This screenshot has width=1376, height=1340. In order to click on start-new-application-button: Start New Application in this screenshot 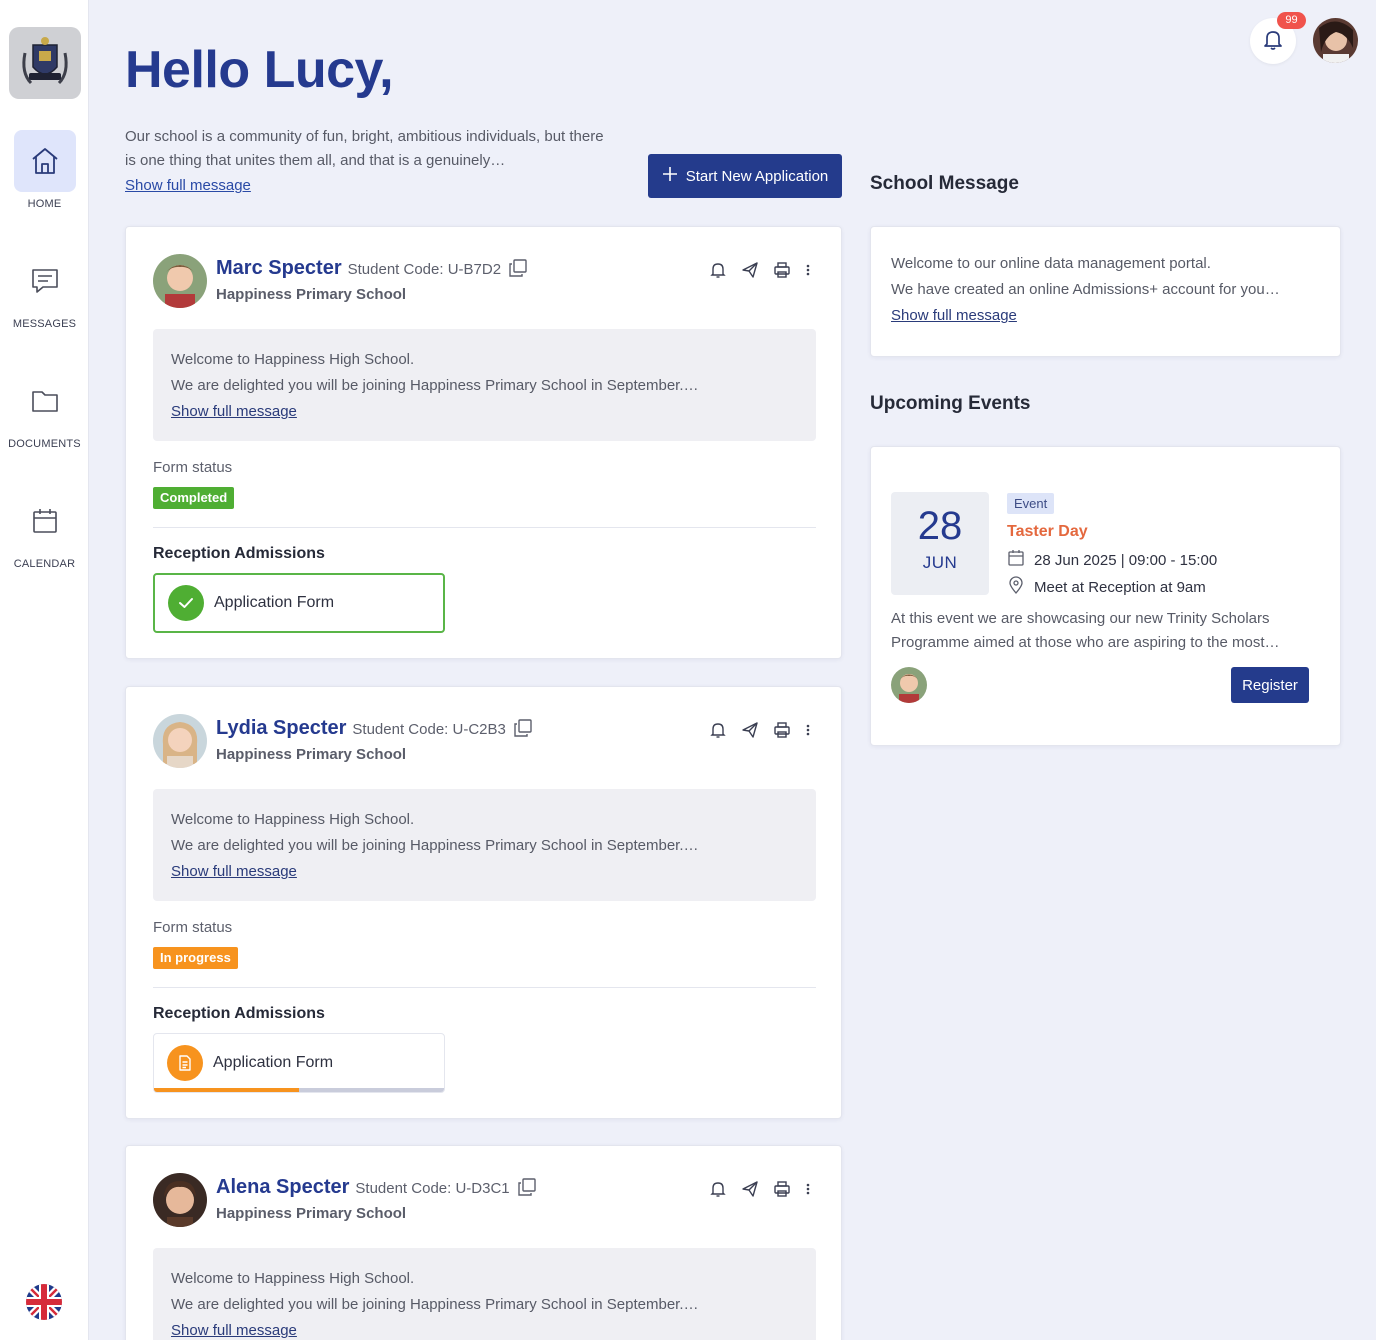, I will do `click(745, 176)`.